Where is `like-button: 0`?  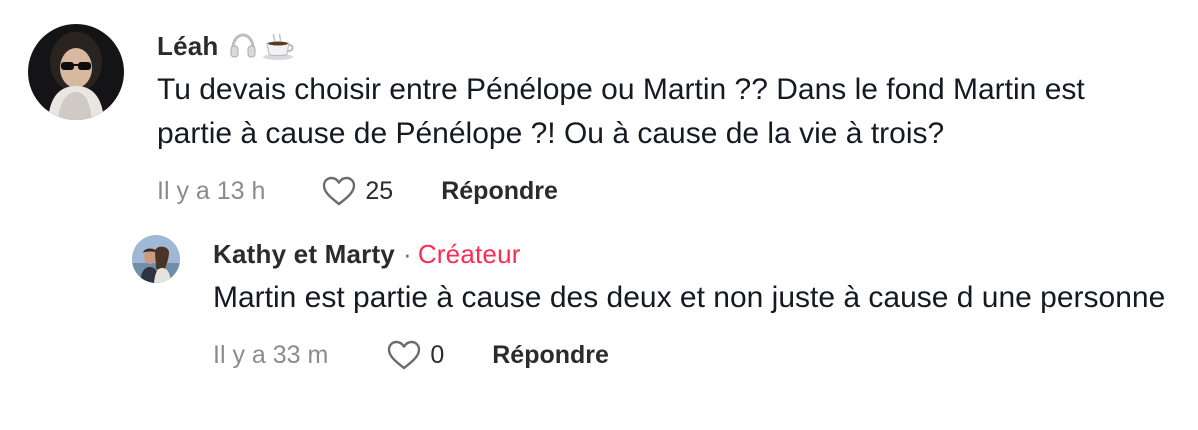 like-button: 0 is located at coordinates (415, 355).